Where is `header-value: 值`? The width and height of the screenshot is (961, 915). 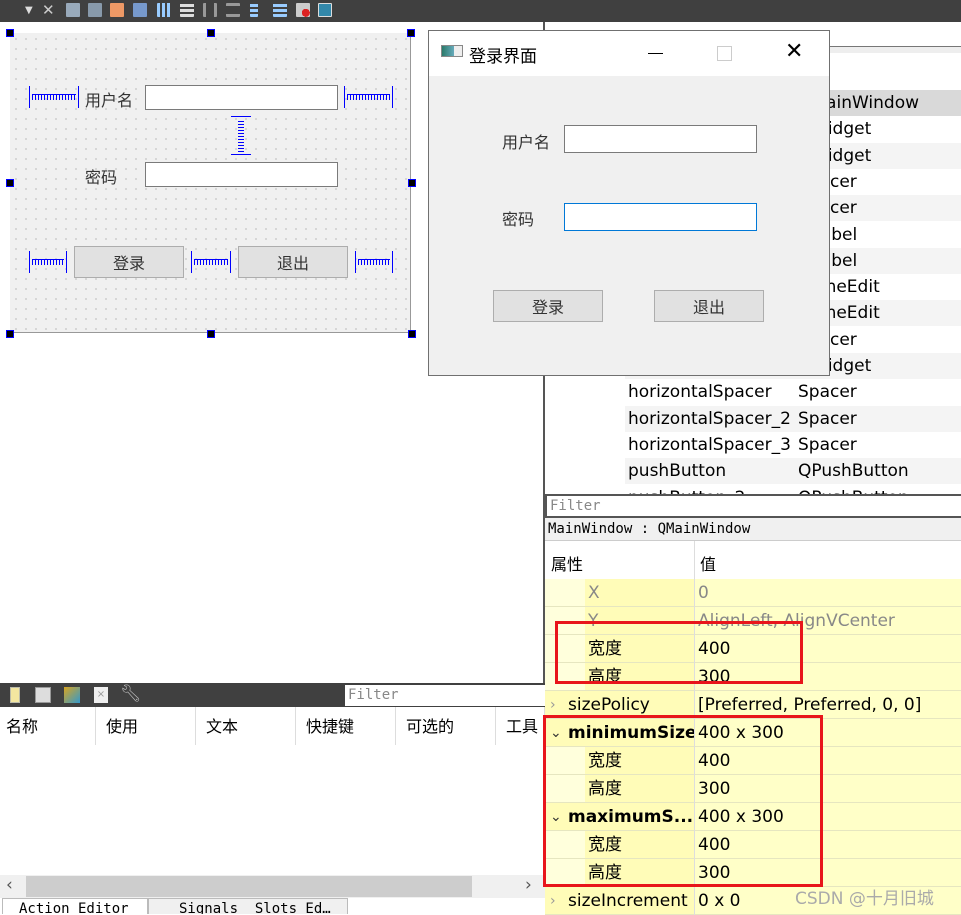 header-value: 值 is located at coordinates (708, 563).